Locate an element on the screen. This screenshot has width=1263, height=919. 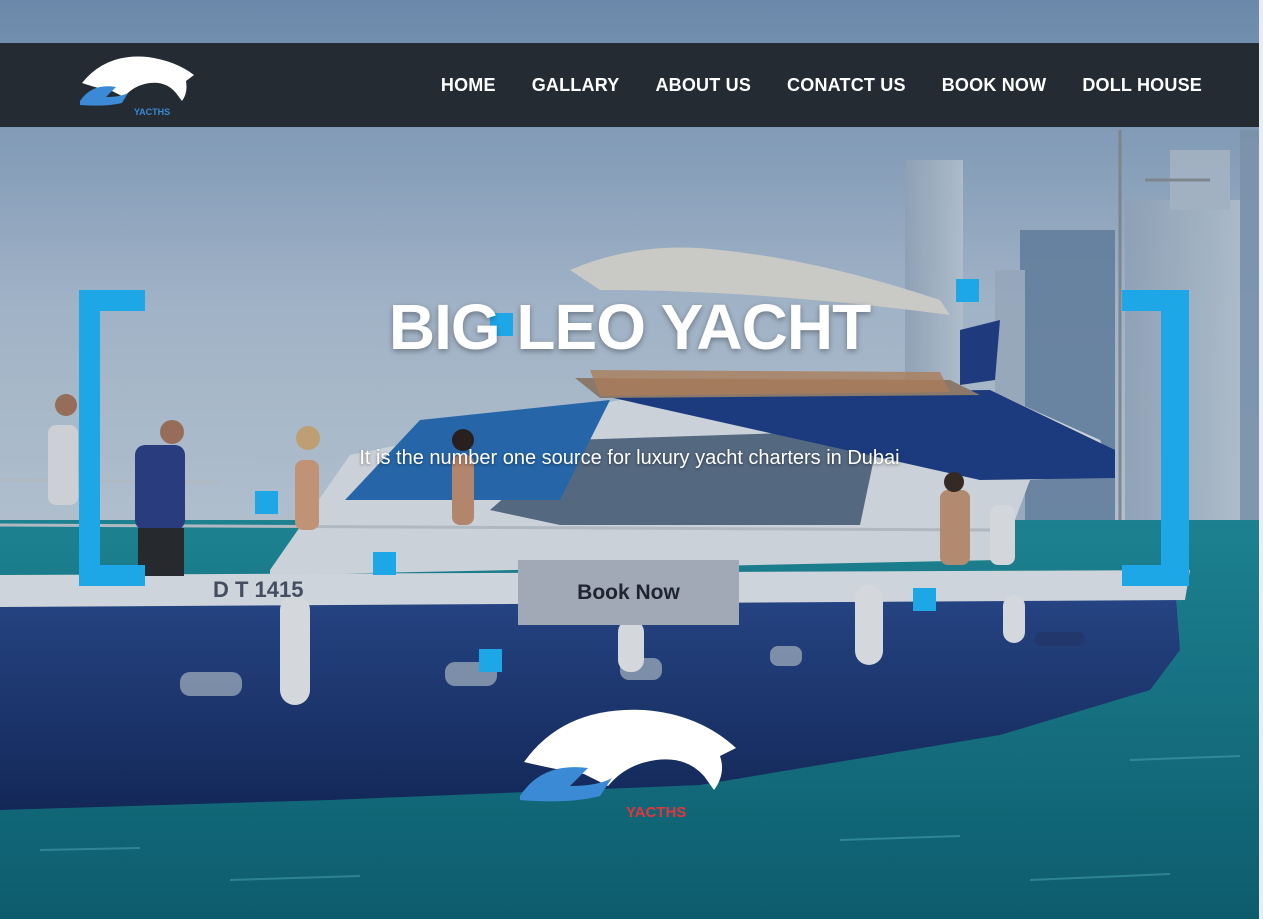
nav-book-now: BOOK NOW is located at coordinates (994, 85).